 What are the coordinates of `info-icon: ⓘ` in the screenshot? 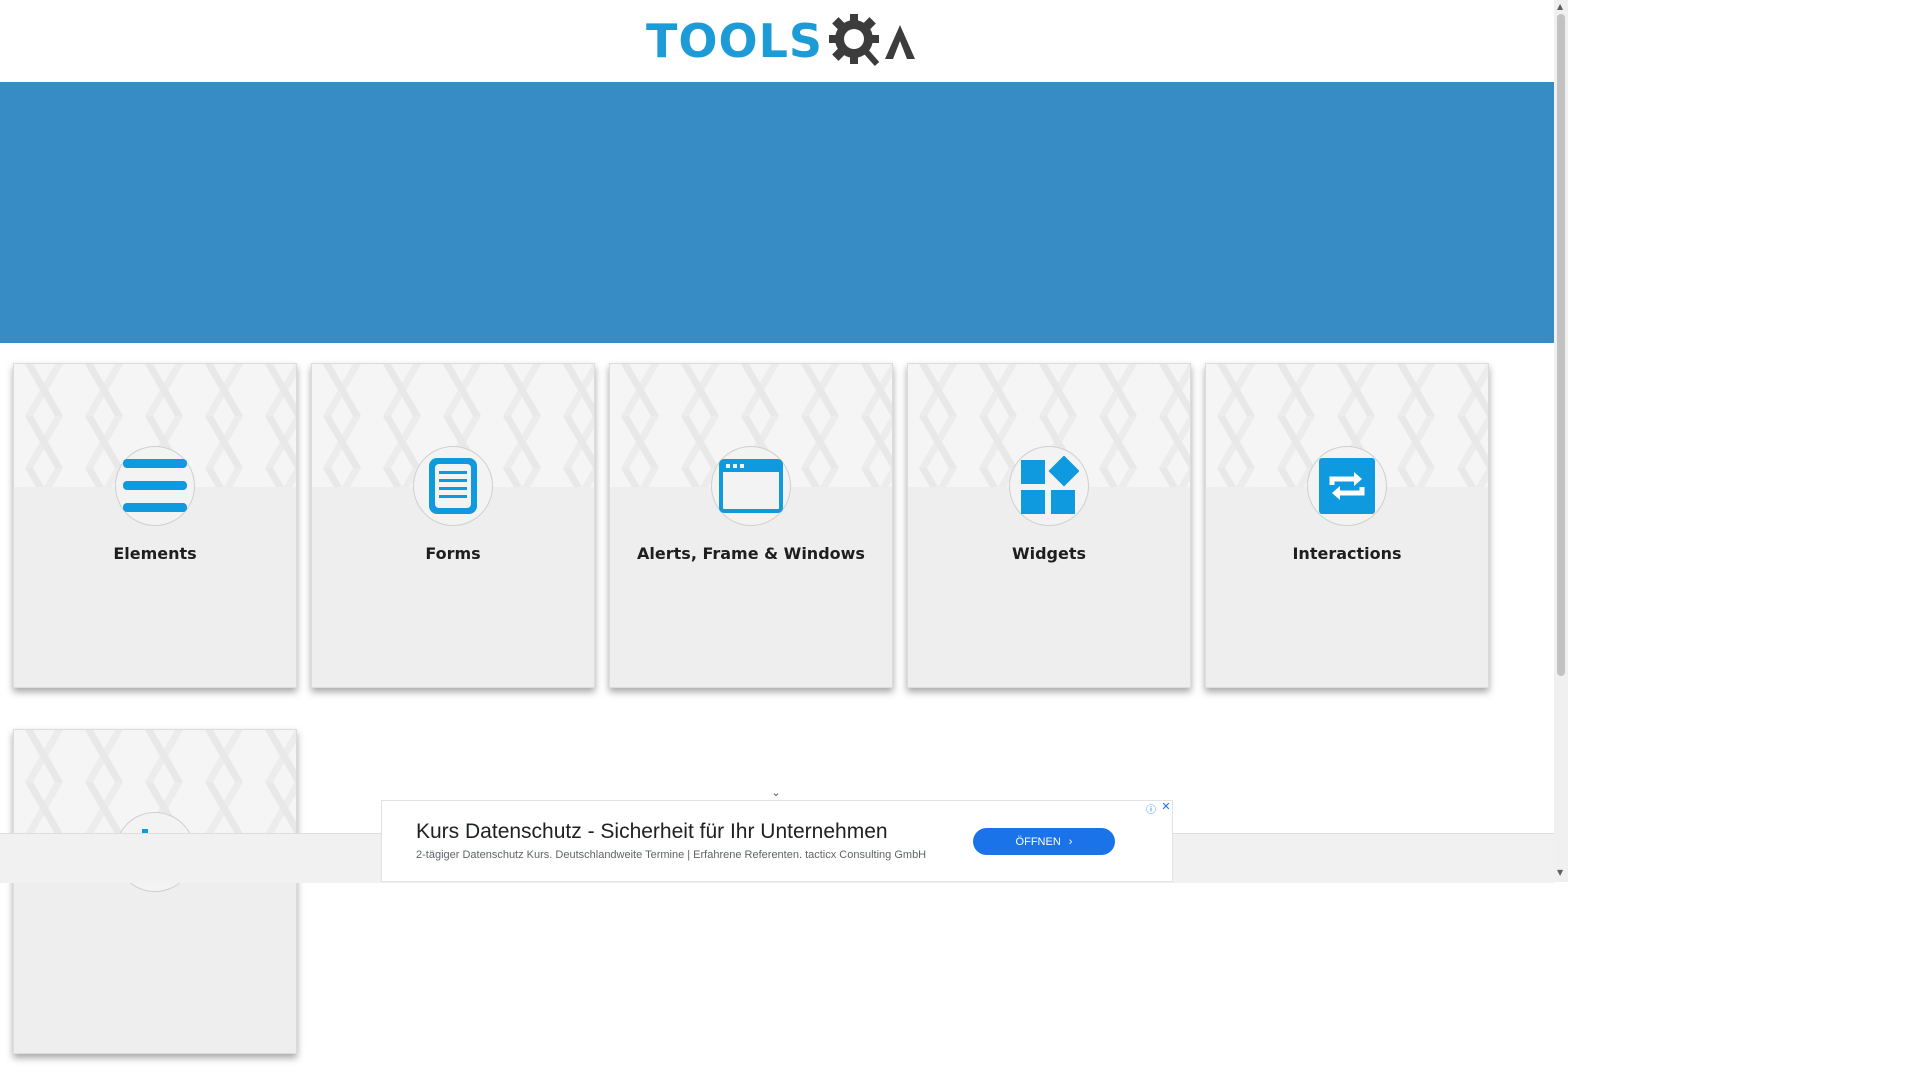 It's located at (1152, 808).